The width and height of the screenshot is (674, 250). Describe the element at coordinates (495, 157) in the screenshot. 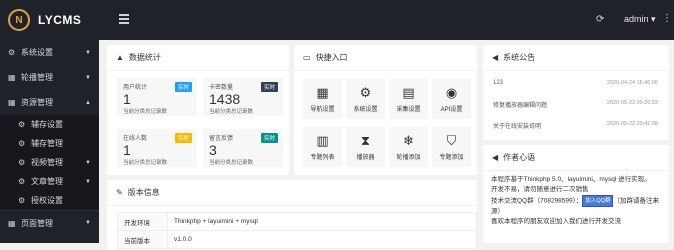

I see `bullhorn-icon: ◀` at that location.